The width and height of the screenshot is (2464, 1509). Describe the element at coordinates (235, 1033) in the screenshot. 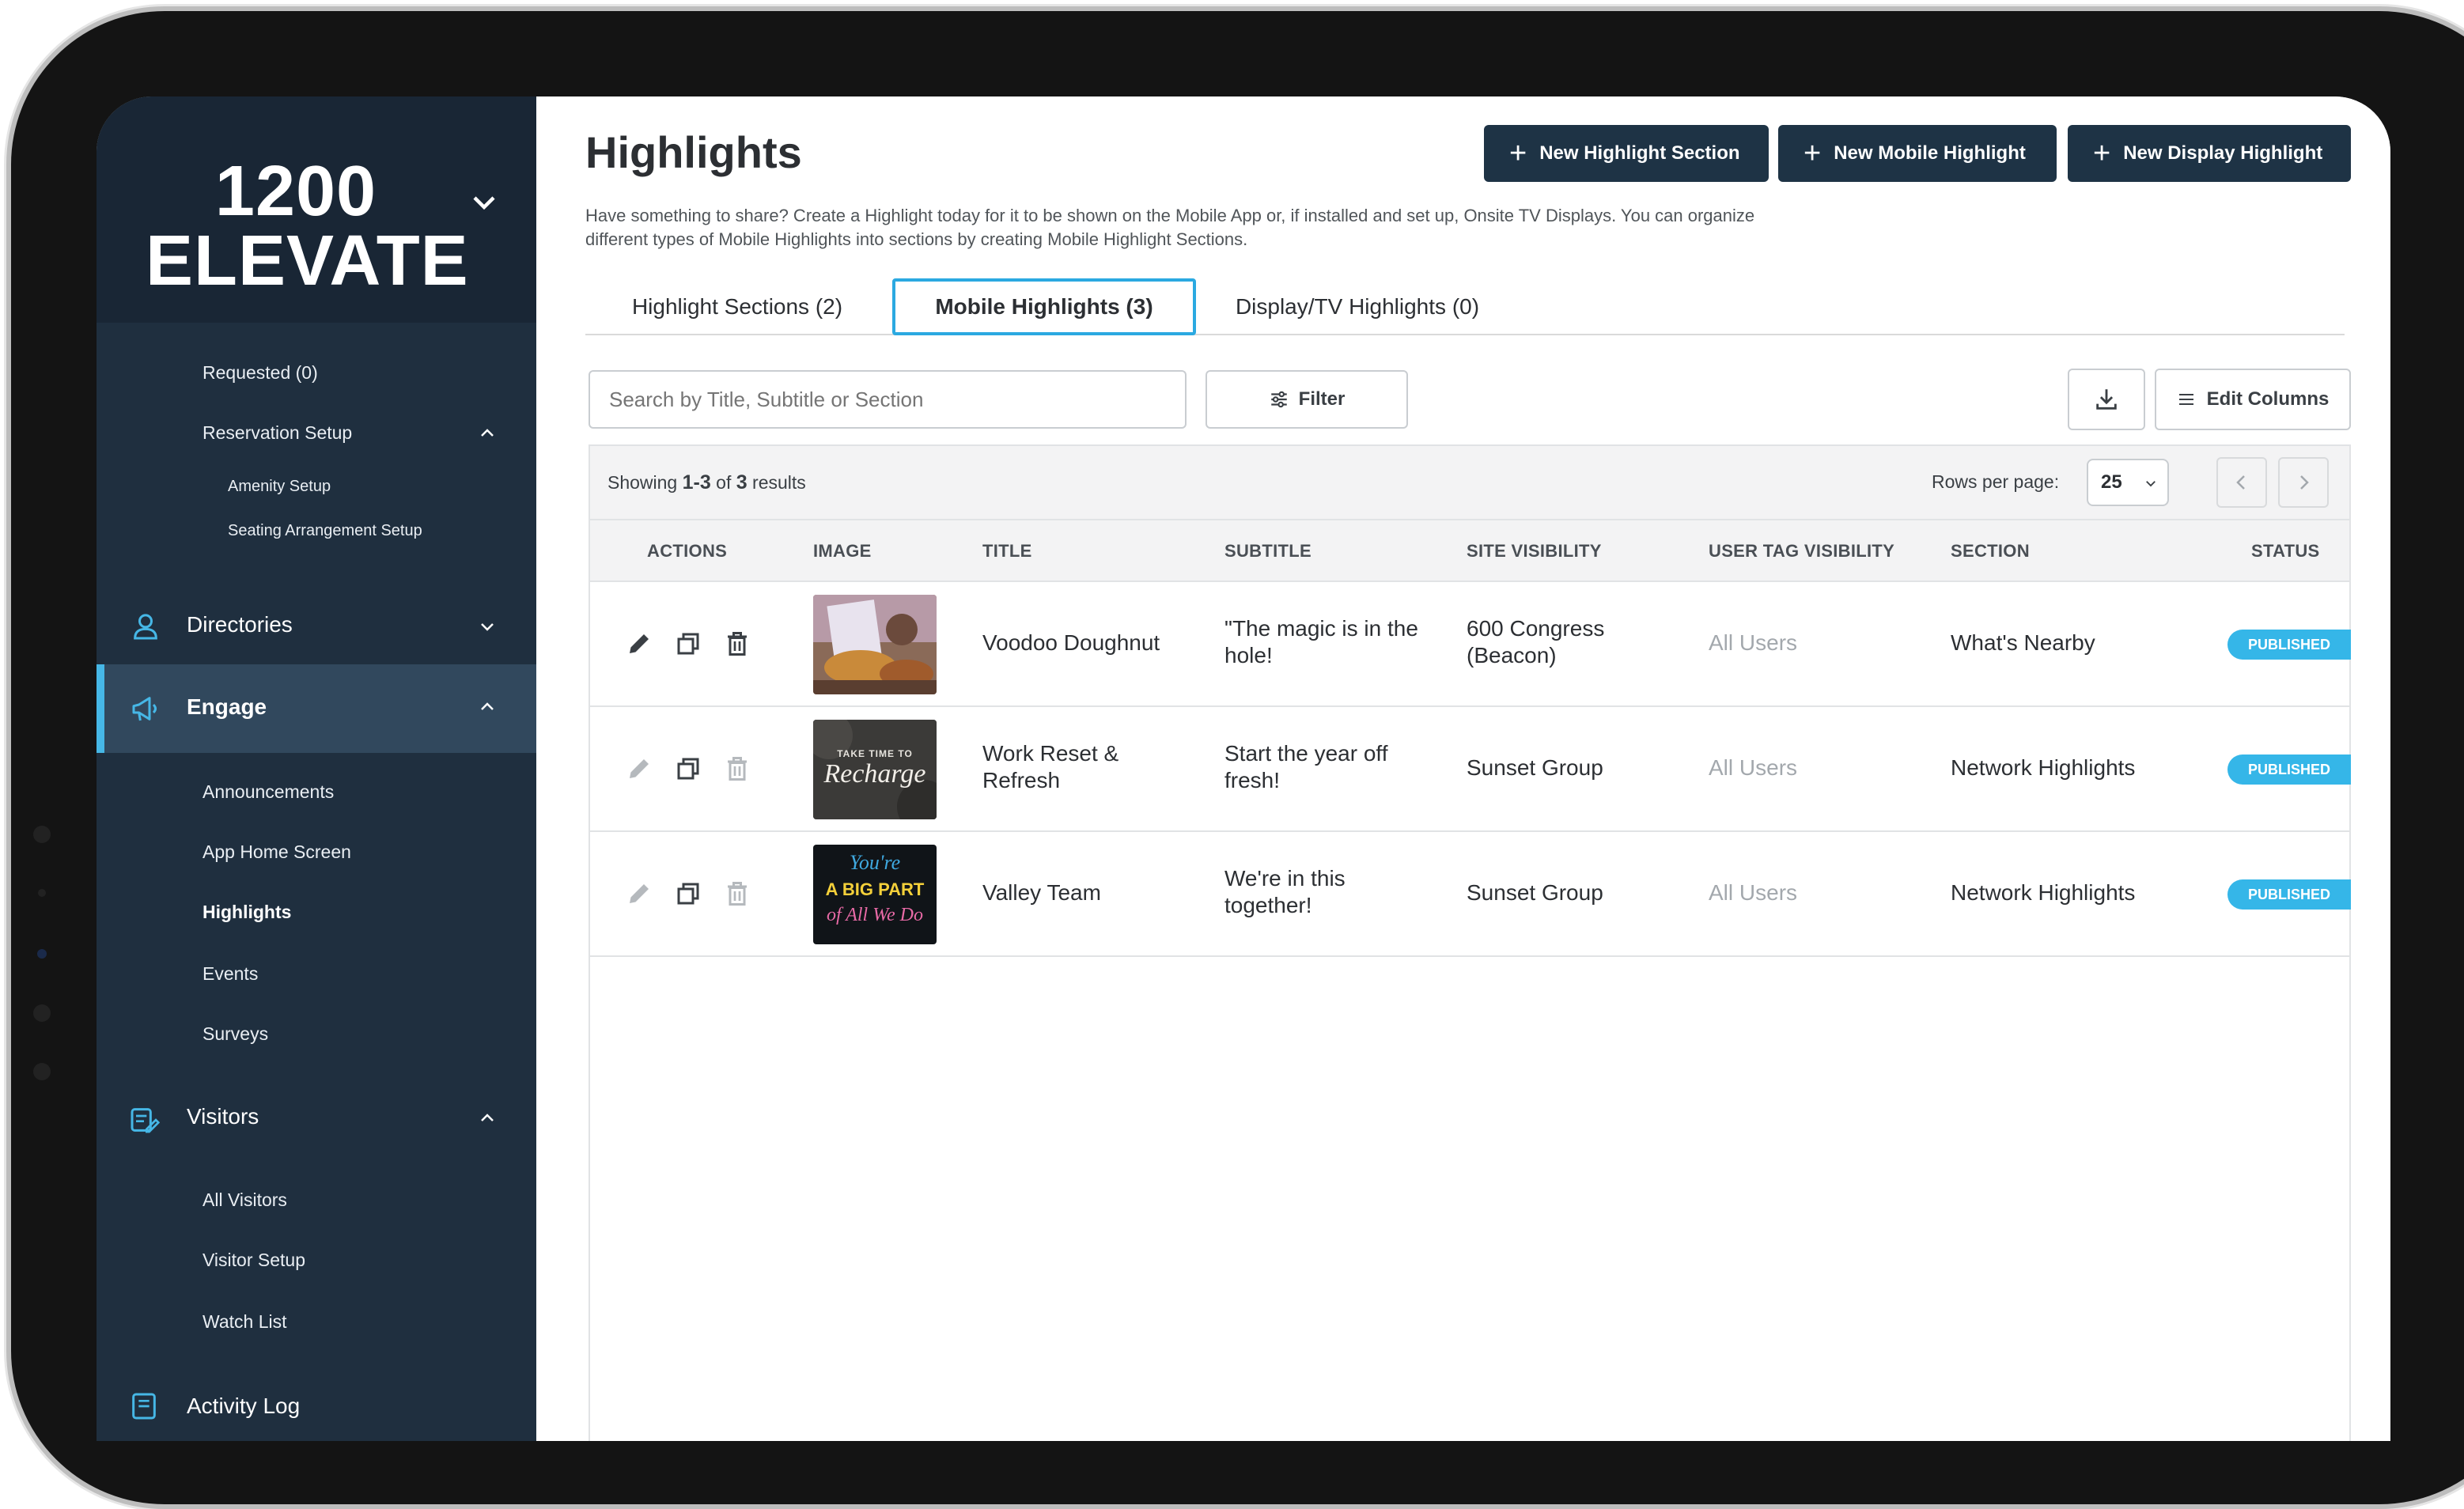

I see `sidebar-item-label: Surveys` at that location.